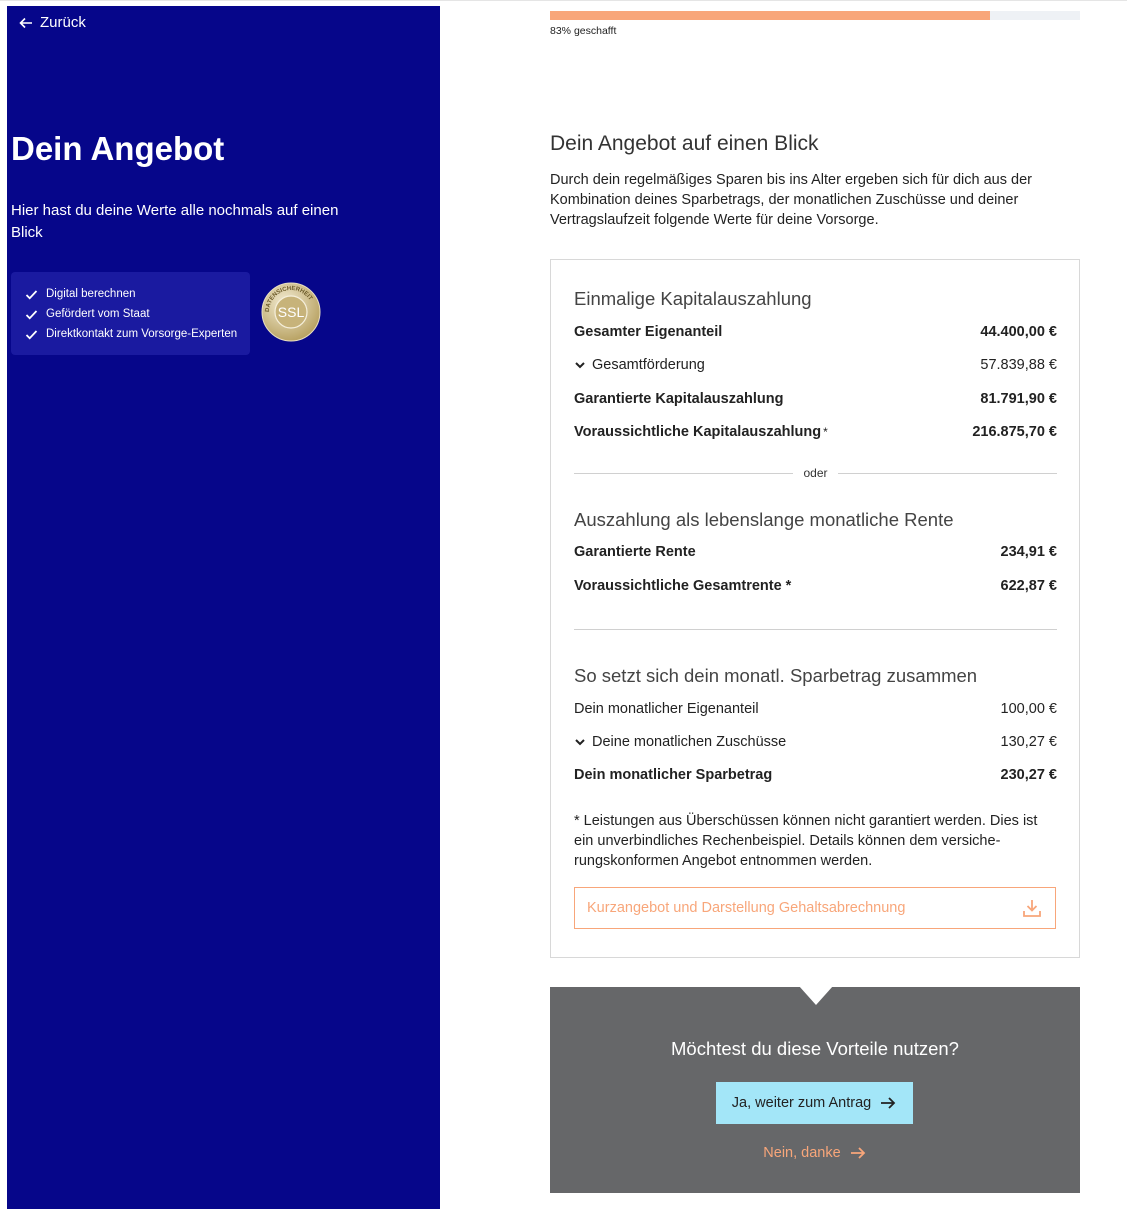  What do you see at coordinates (770, 15) in the screenshot?
I see `progress-fill` at bounding box center [770, 15].